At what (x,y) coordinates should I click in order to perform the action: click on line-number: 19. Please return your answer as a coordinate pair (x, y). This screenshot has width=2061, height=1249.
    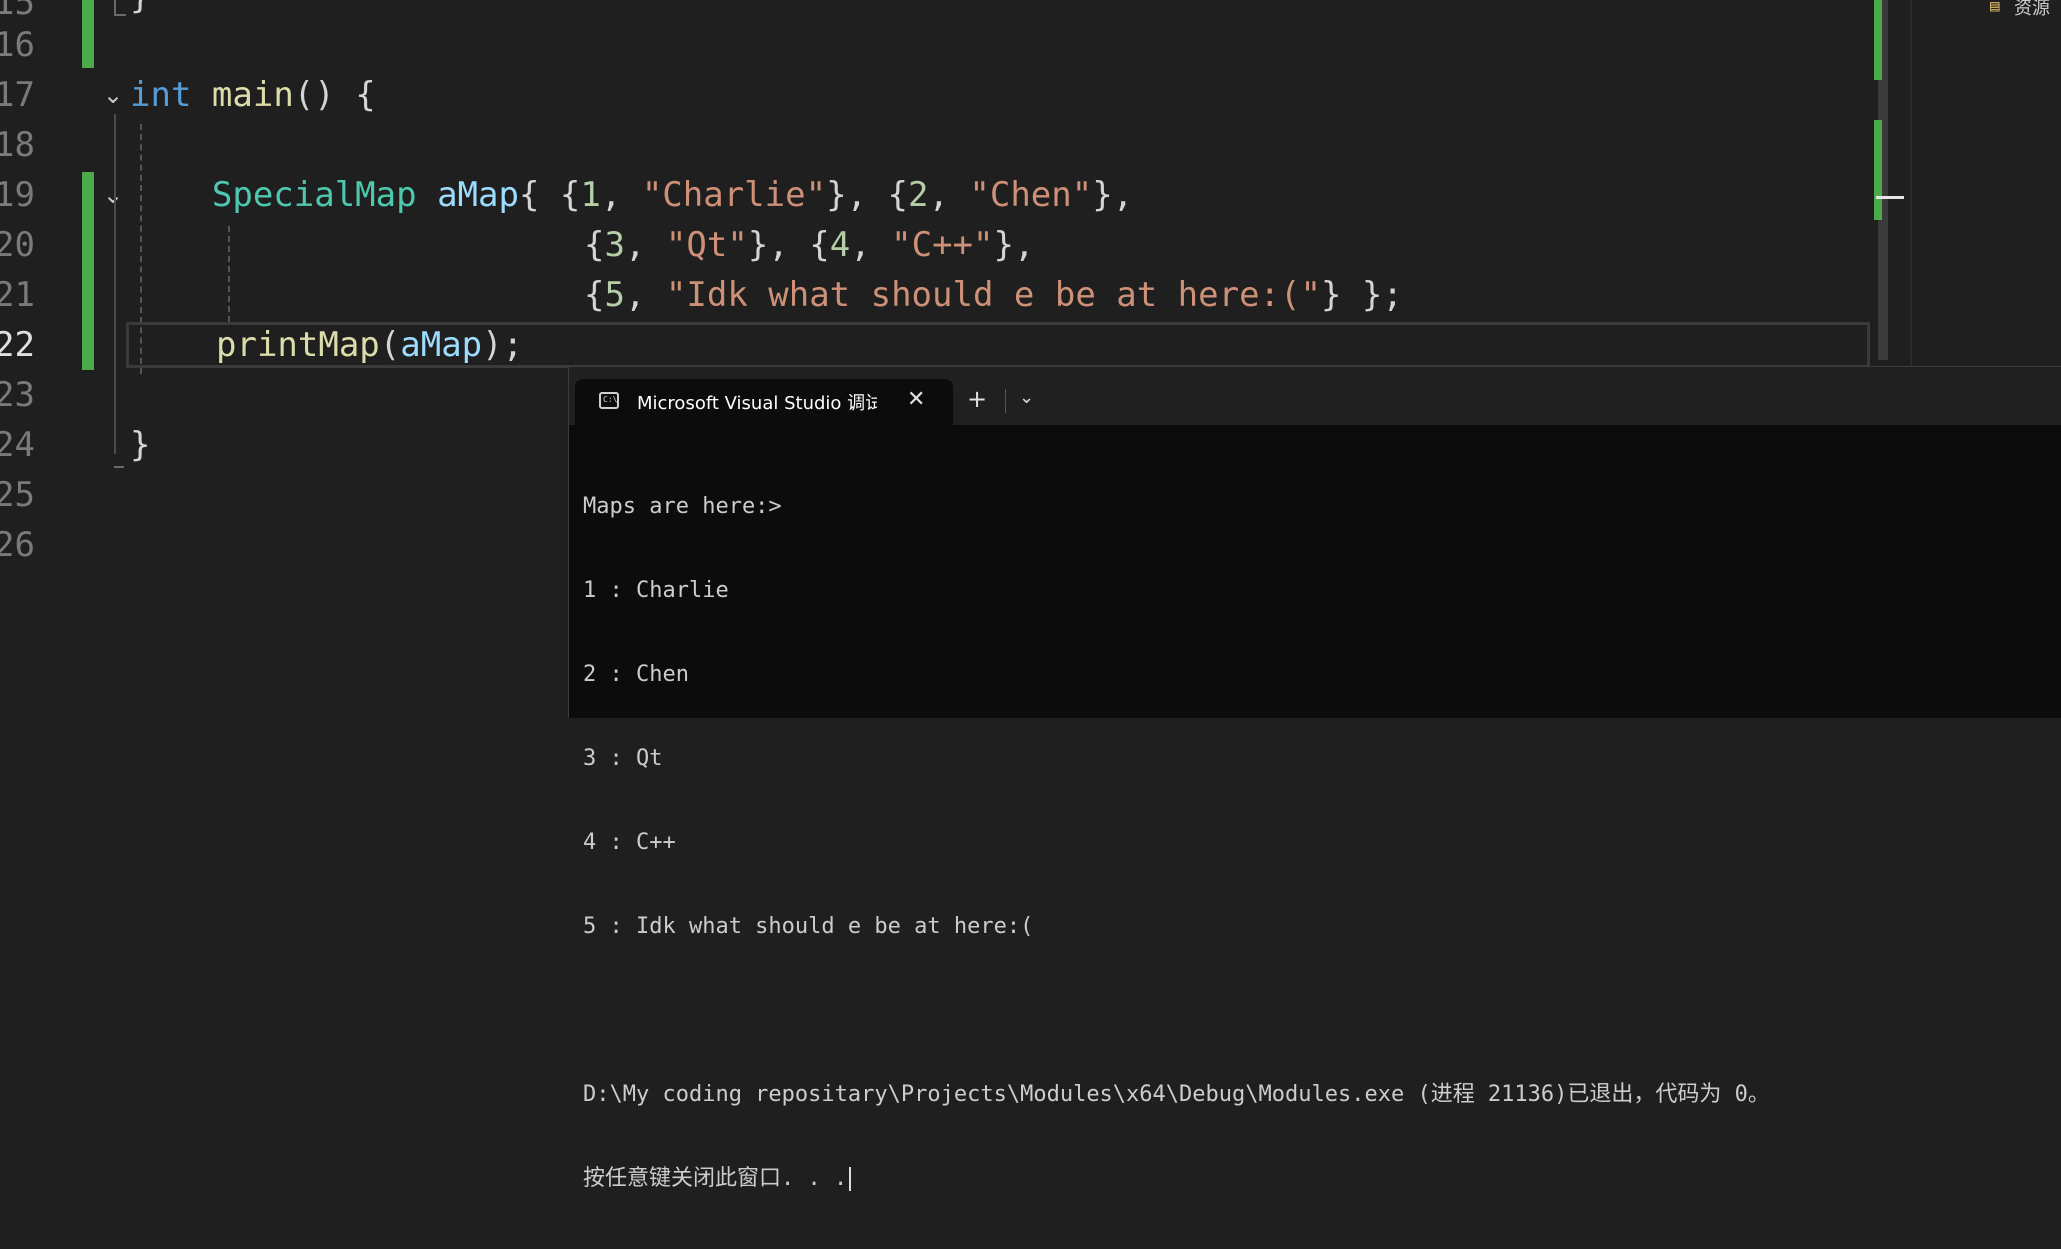
    Looking at the image, I should click on (17, 195).